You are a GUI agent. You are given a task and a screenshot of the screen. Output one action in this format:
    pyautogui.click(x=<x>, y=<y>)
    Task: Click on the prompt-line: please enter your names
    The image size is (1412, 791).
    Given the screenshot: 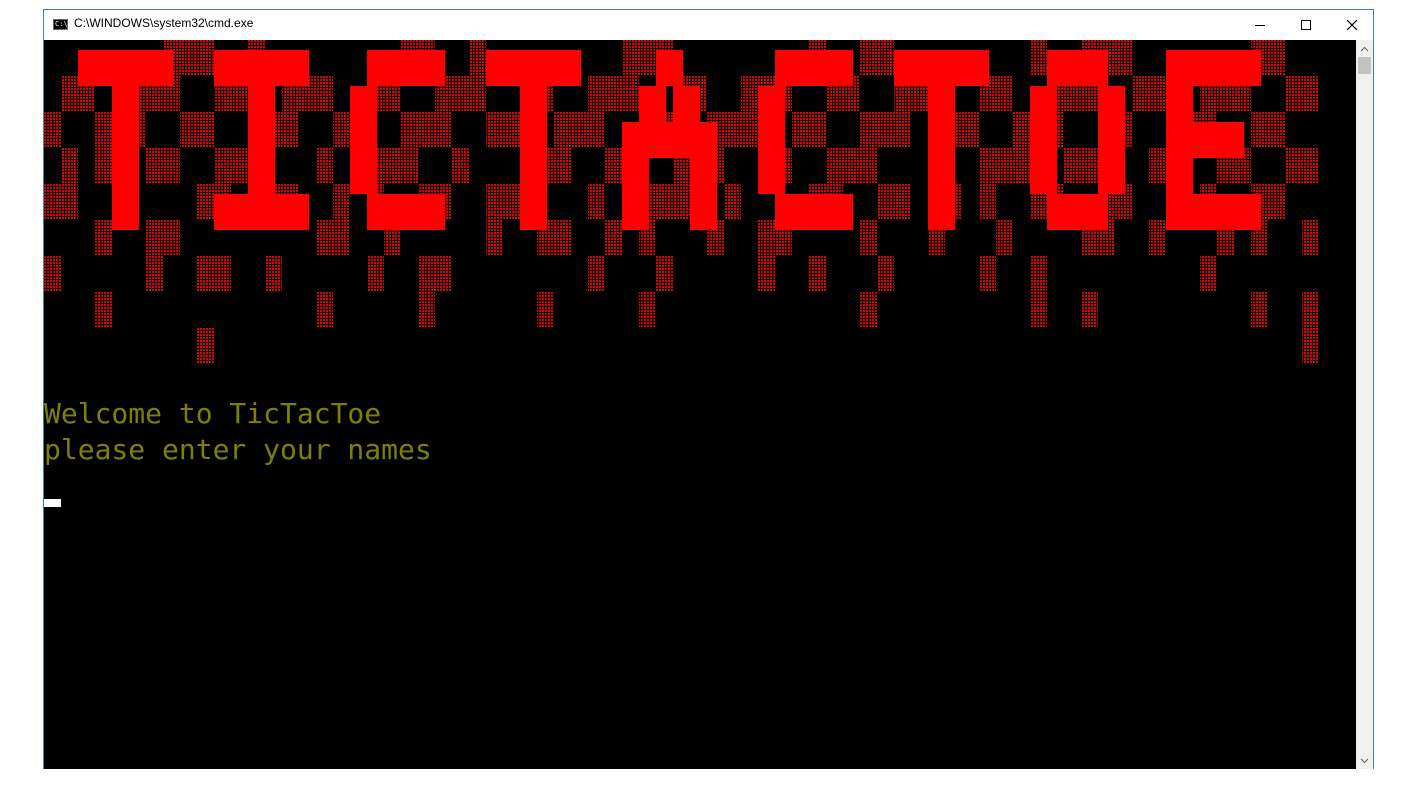 What is the action you would take?
    pyautogui.click(x=238, y=449)
    